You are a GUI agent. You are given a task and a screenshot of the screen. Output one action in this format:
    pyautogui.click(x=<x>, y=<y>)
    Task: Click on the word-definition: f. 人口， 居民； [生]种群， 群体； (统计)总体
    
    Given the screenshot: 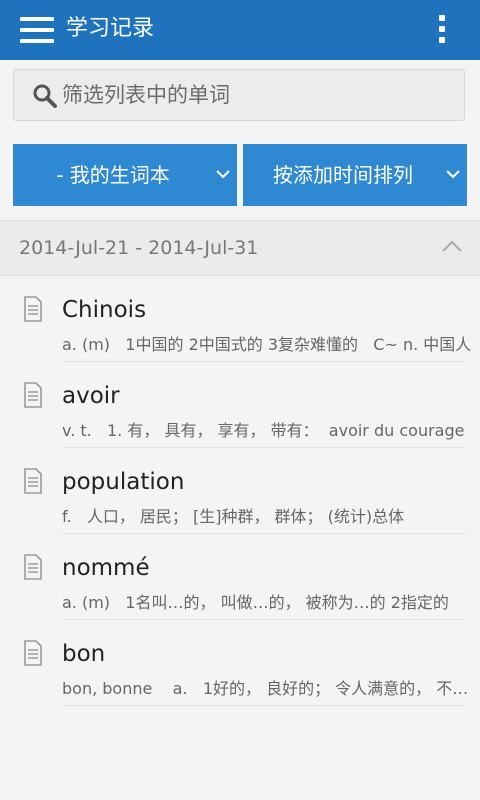 What is the action you would take?
    pyautogui.click(x=233, y=516)
    